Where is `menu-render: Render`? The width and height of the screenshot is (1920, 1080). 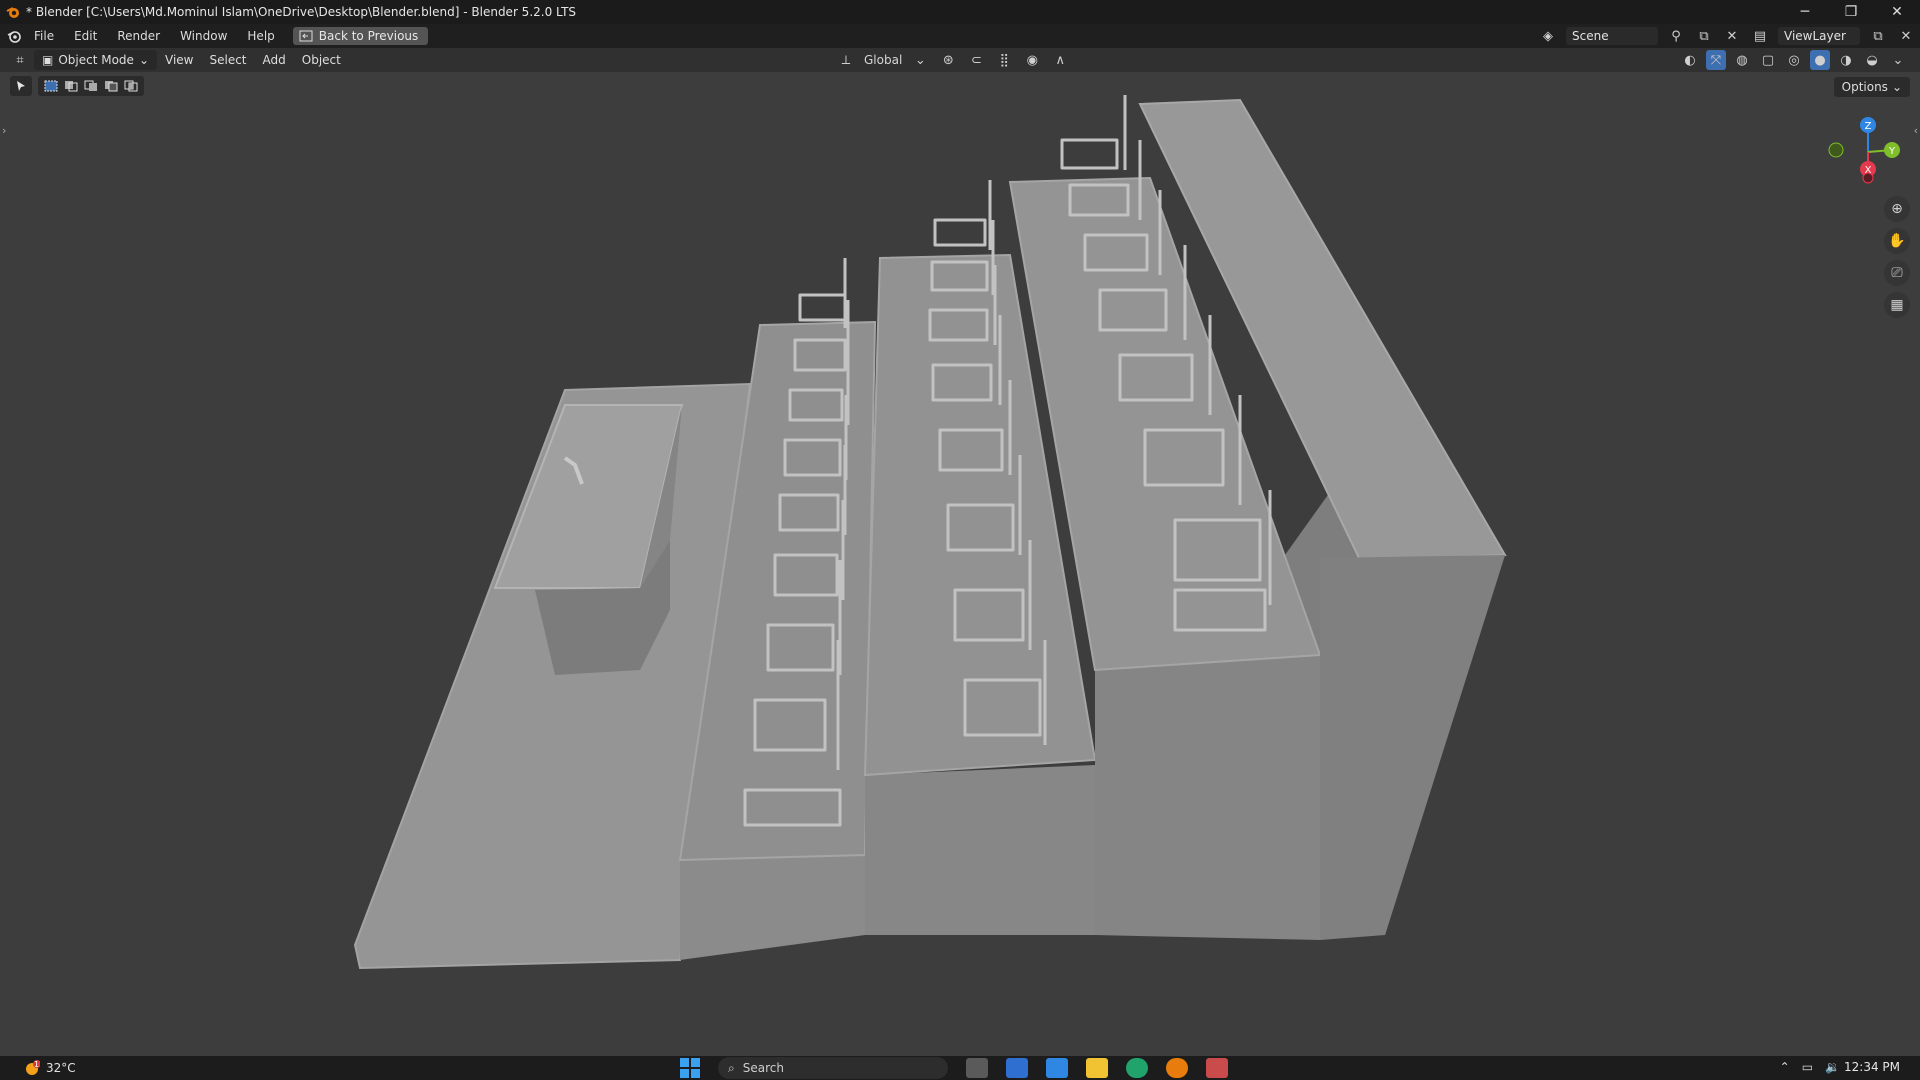 menu-render: Render is located at coordinates (138, 36).